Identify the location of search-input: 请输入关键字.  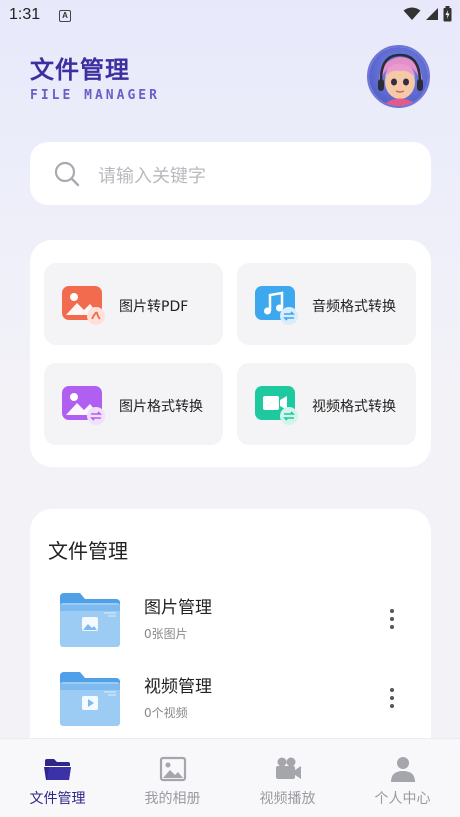
(230, 173).